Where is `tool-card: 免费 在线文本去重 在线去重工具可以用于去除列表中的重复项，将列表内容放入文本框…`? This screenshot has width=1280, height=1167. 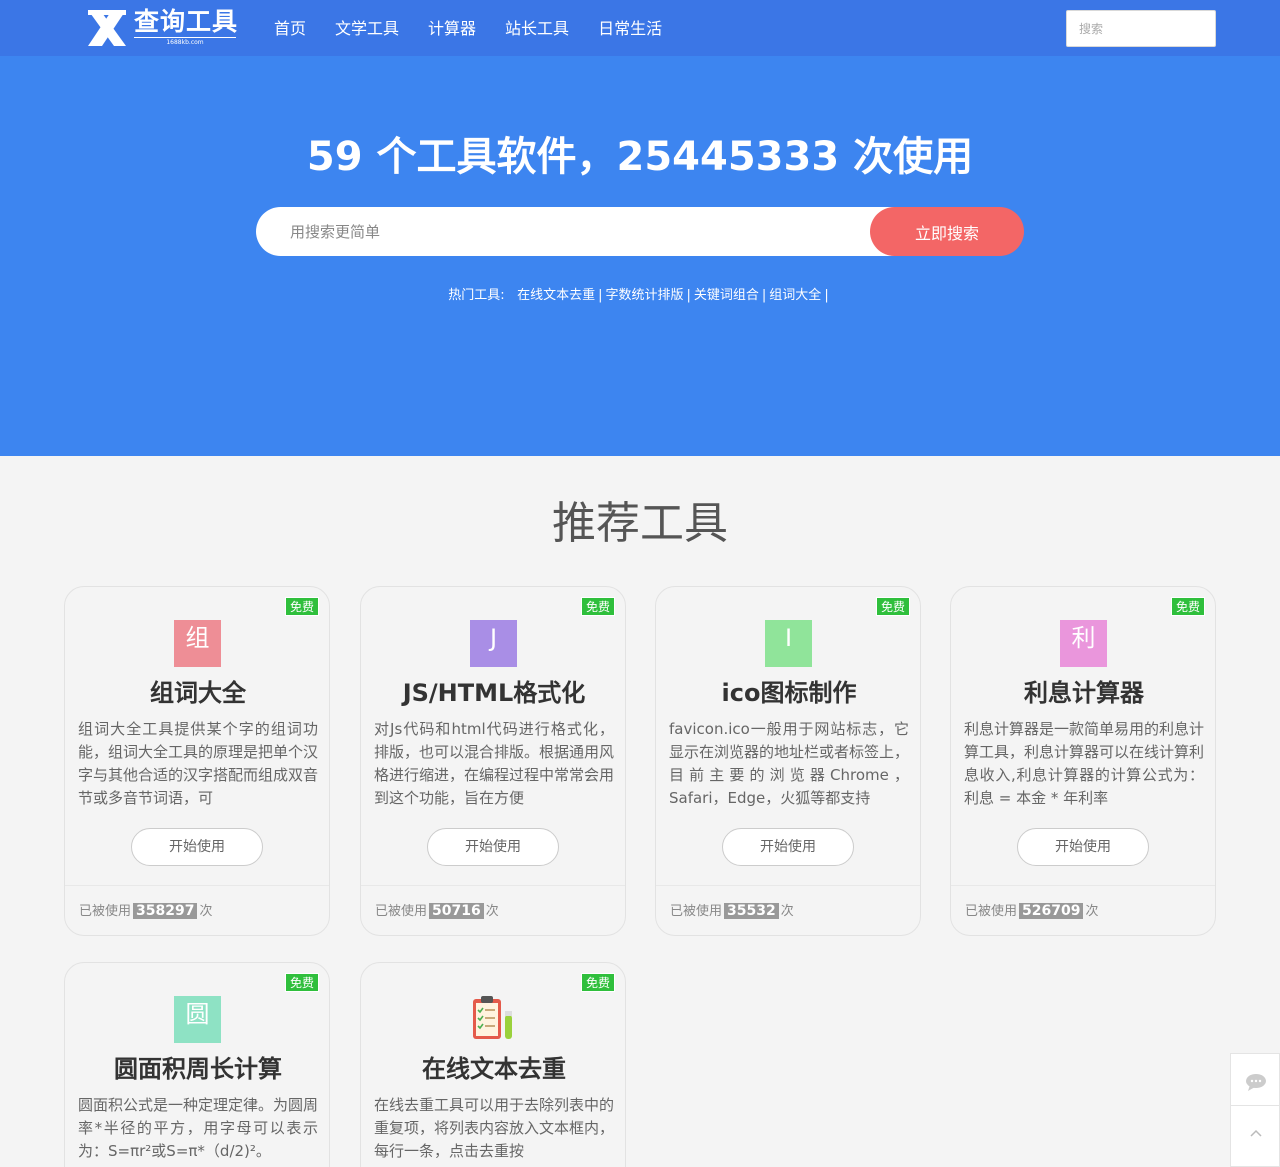
tool-card: 免费 在线文本去重 在线去重工具可以用于去除列表中的重复项，将列表内容放入文本框… is located at coordinates (493, 1064).